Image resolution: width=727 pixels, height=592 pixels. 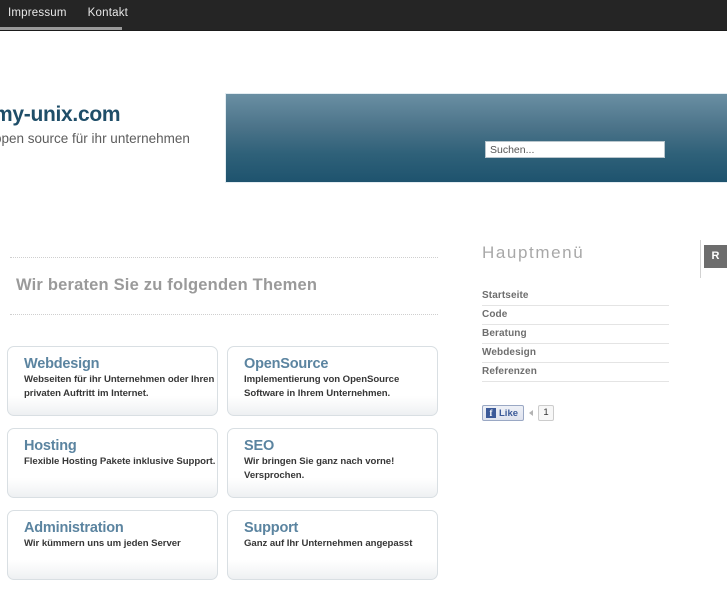 I want to click on service-box-title: OpenSource, so click(x=286, y=364).